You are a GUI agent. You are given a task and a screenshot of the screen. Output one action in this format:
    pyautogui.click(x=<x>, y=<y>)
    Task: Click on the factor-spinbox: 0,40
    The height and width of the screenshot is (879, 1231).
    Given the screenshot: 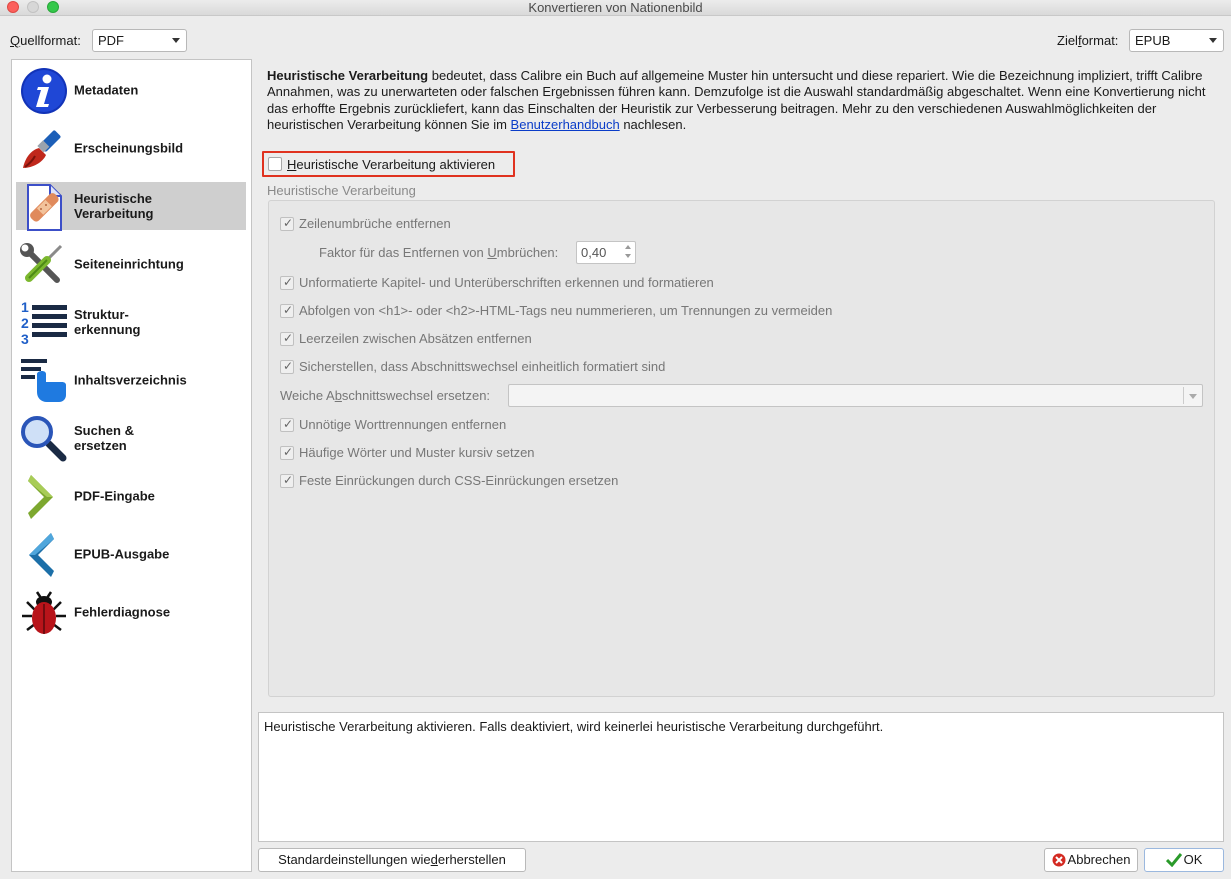 What is the action you would take?
    pyautogui.click(x=606, y=252)
    